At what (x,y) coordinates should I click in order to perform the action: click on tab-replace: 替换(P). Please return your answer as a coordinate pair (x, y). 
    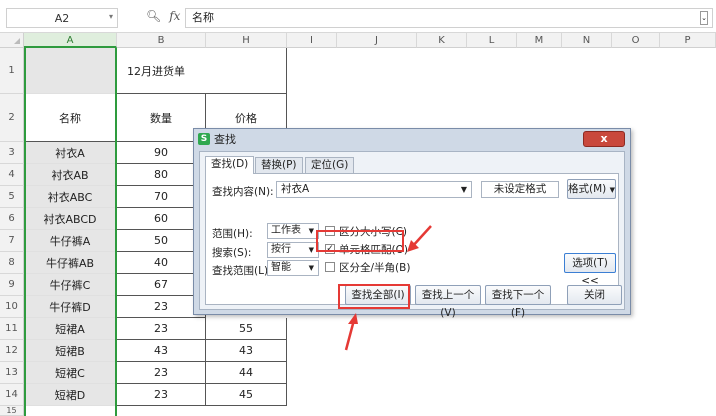
    Looking at the image, I should click on (279, 165).